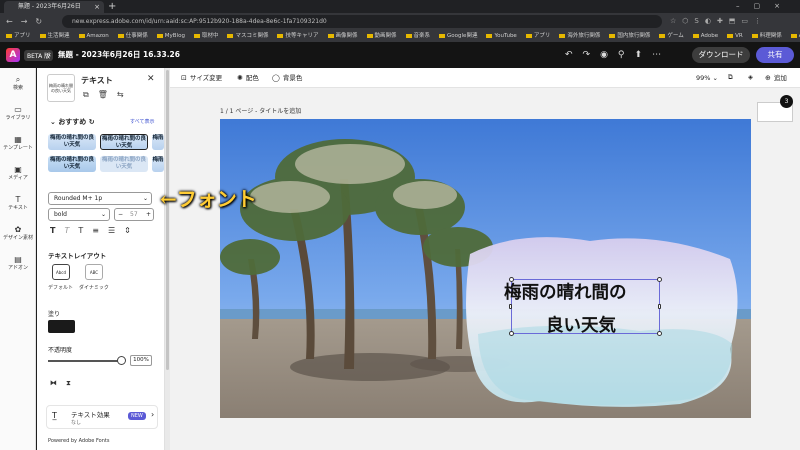 The width and height of the screenshot is (800, 450). Describe the element at coordinates (730, 77) in the screenshot. I see `pages-icon: ⧉` at that location.